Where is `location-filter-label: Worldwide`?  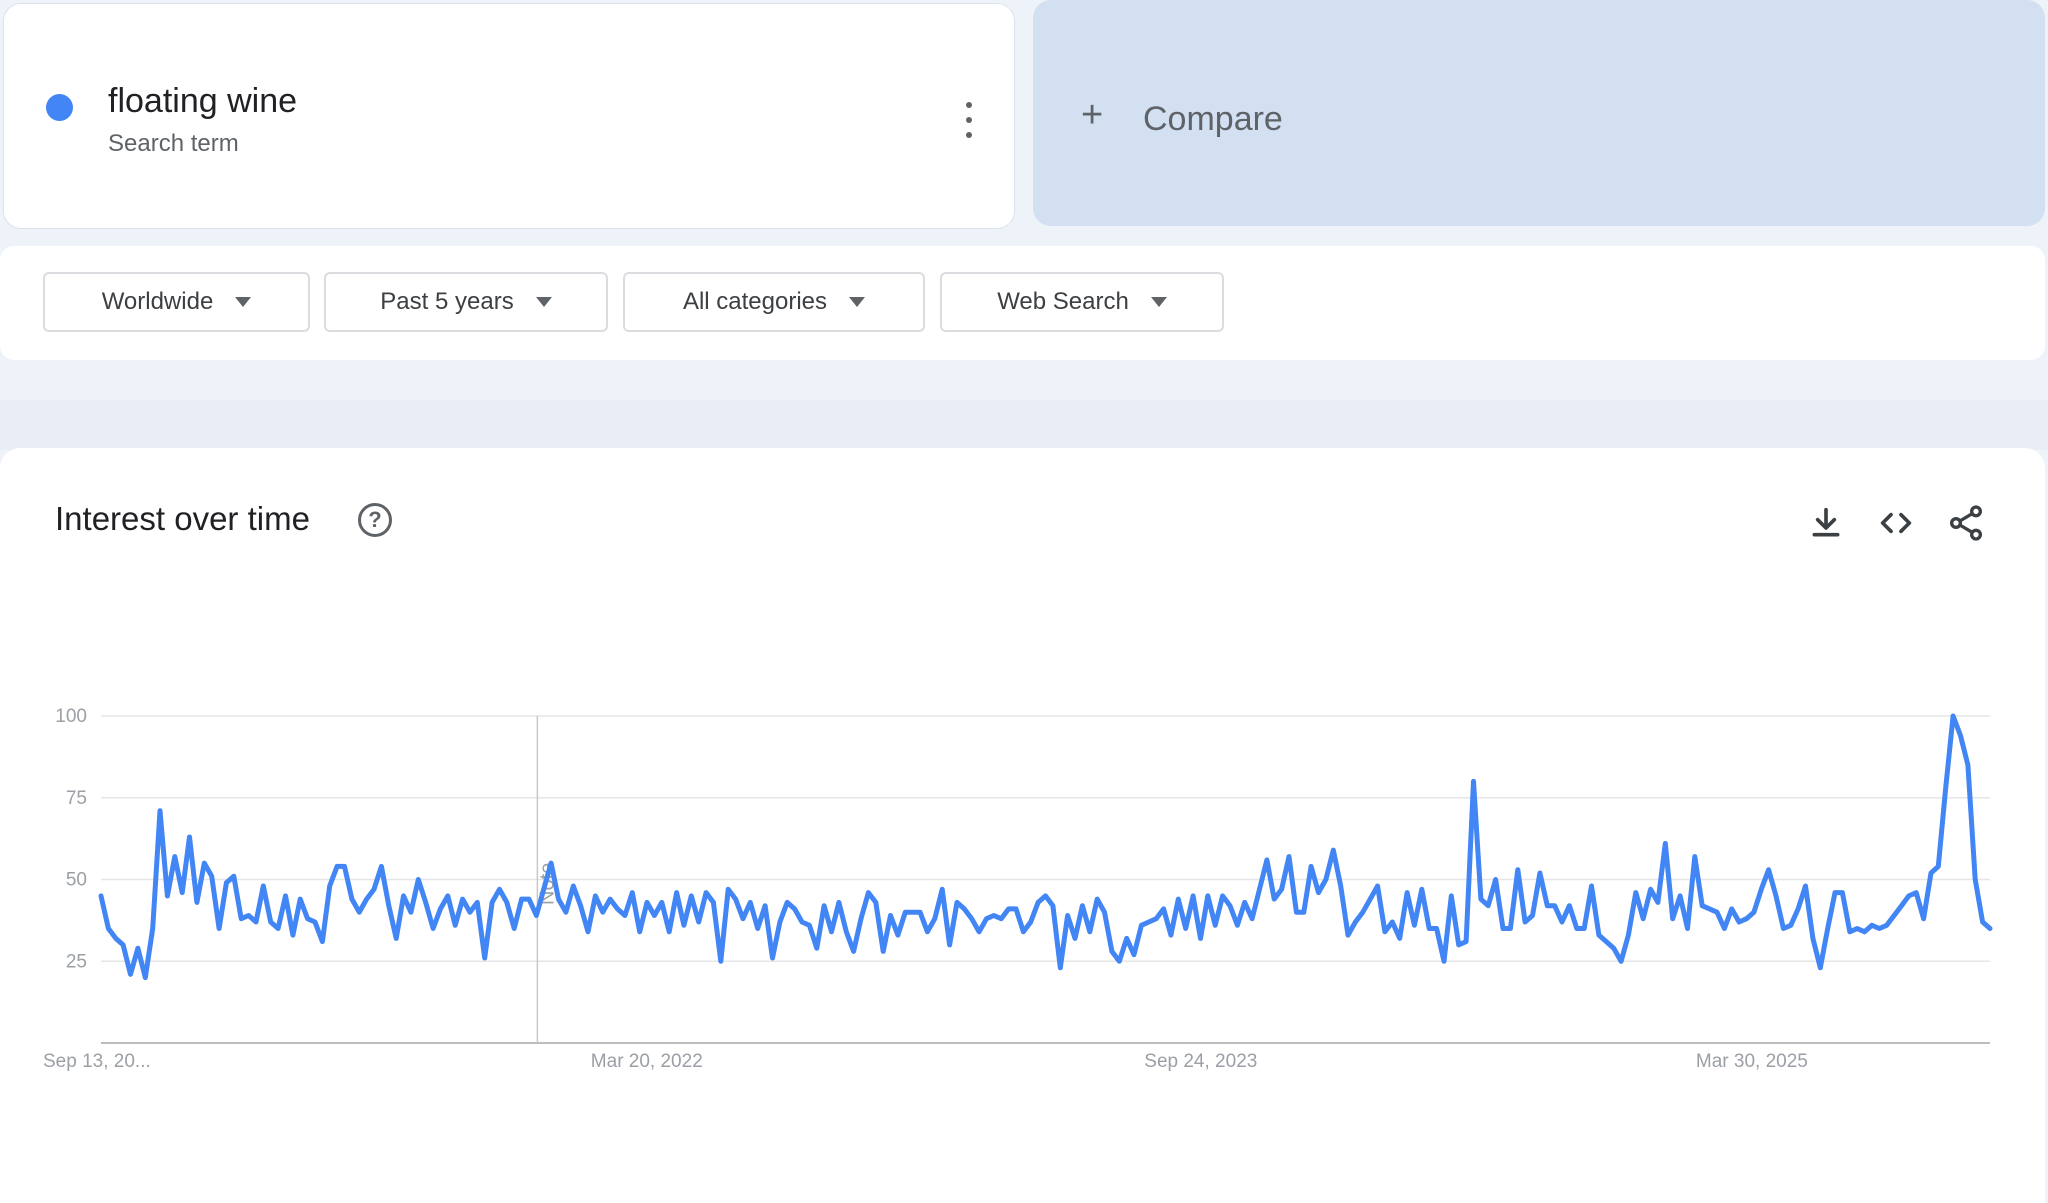 location-filter-label: Worldwide is located at coordinates (157, 301).